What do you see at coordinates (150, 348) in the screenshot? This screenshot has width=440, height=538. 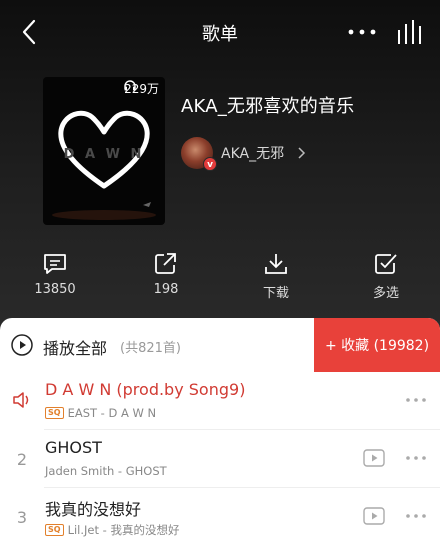 I see `song-count: (共821首)` at bounding box center [150, 348].